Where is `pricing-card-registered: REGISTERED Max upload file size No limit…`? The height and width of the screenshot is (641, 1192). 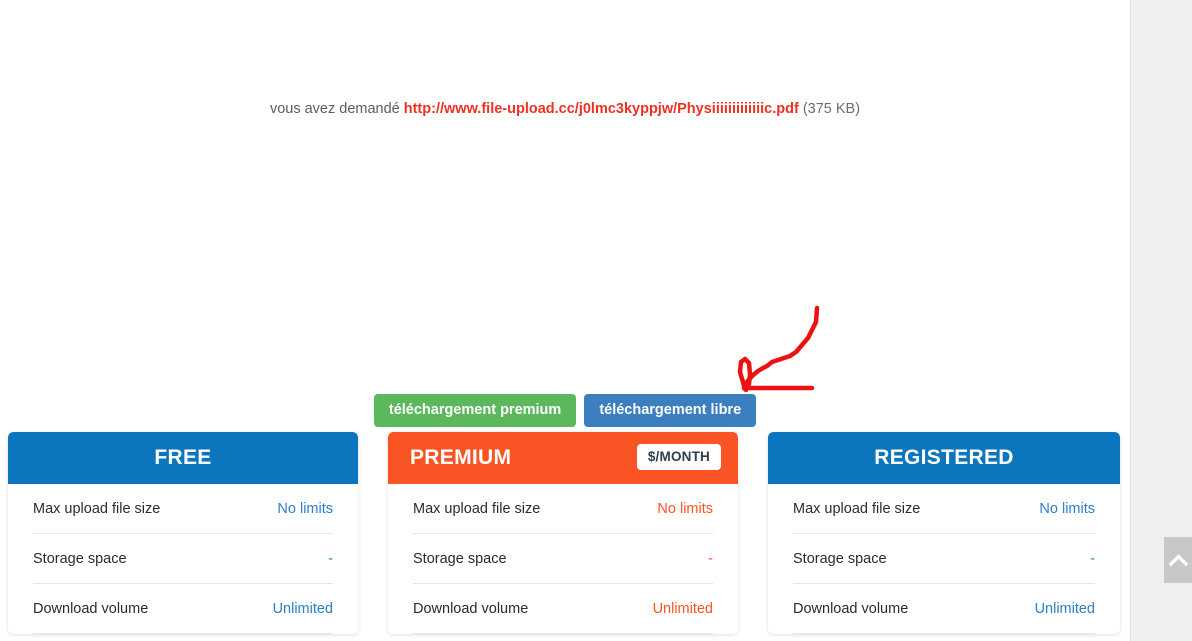 pricing-card-registered: REGISTERED Max upload file size No limit… is located at coordinates (944, 533).